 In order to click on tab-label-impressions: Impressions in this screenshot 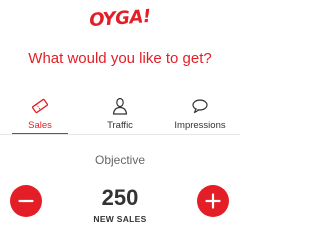, I will do `click(200, 125)`.